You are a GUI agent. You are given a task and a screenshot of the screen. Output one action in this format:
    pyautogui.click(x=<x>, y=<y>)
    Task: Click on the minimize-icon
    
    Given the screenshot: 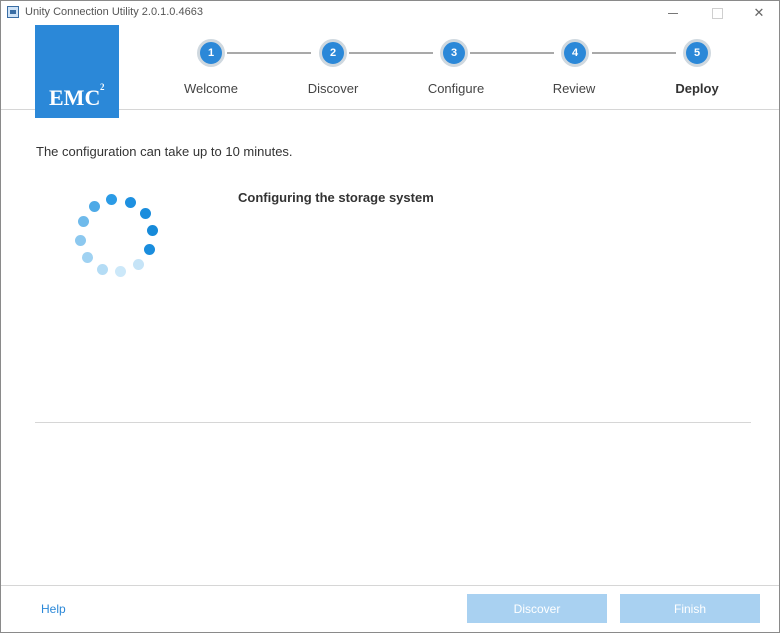 What is the action you would take?
    pyautogui.click(x=673, y=13)
    